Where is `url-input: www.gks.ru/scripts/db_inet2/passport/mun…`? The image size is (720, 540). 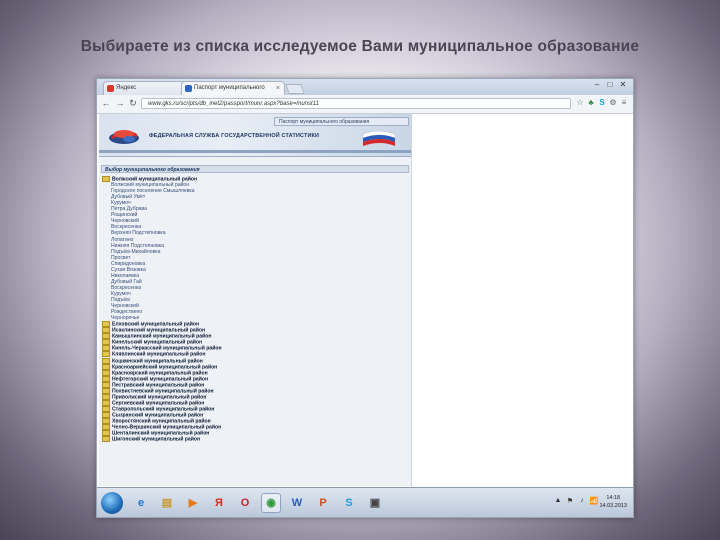 url-input: www.gks.ru/scripts/db_inet2/passport/mun… is located at coordinates (356, 103).